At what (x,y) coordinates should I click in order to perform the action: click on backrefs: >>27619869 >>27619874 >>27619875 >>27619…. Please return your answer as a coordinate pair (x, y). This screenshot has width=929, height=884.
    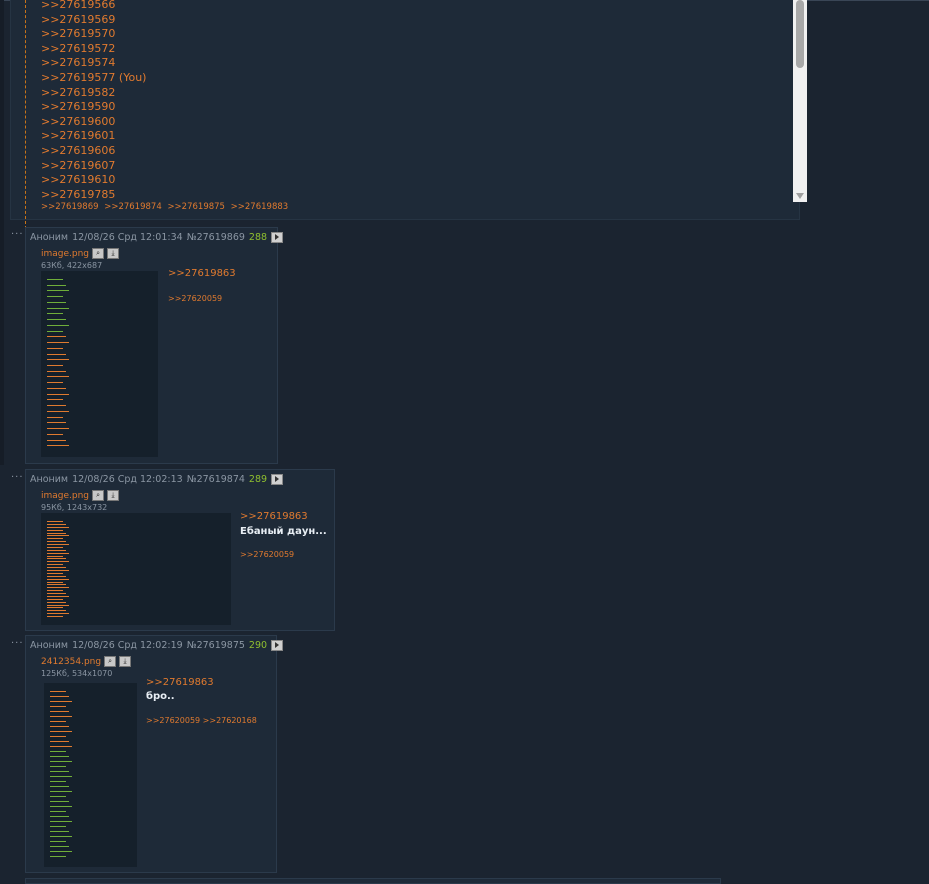
    Looking at the image, I should click on (166, 207).